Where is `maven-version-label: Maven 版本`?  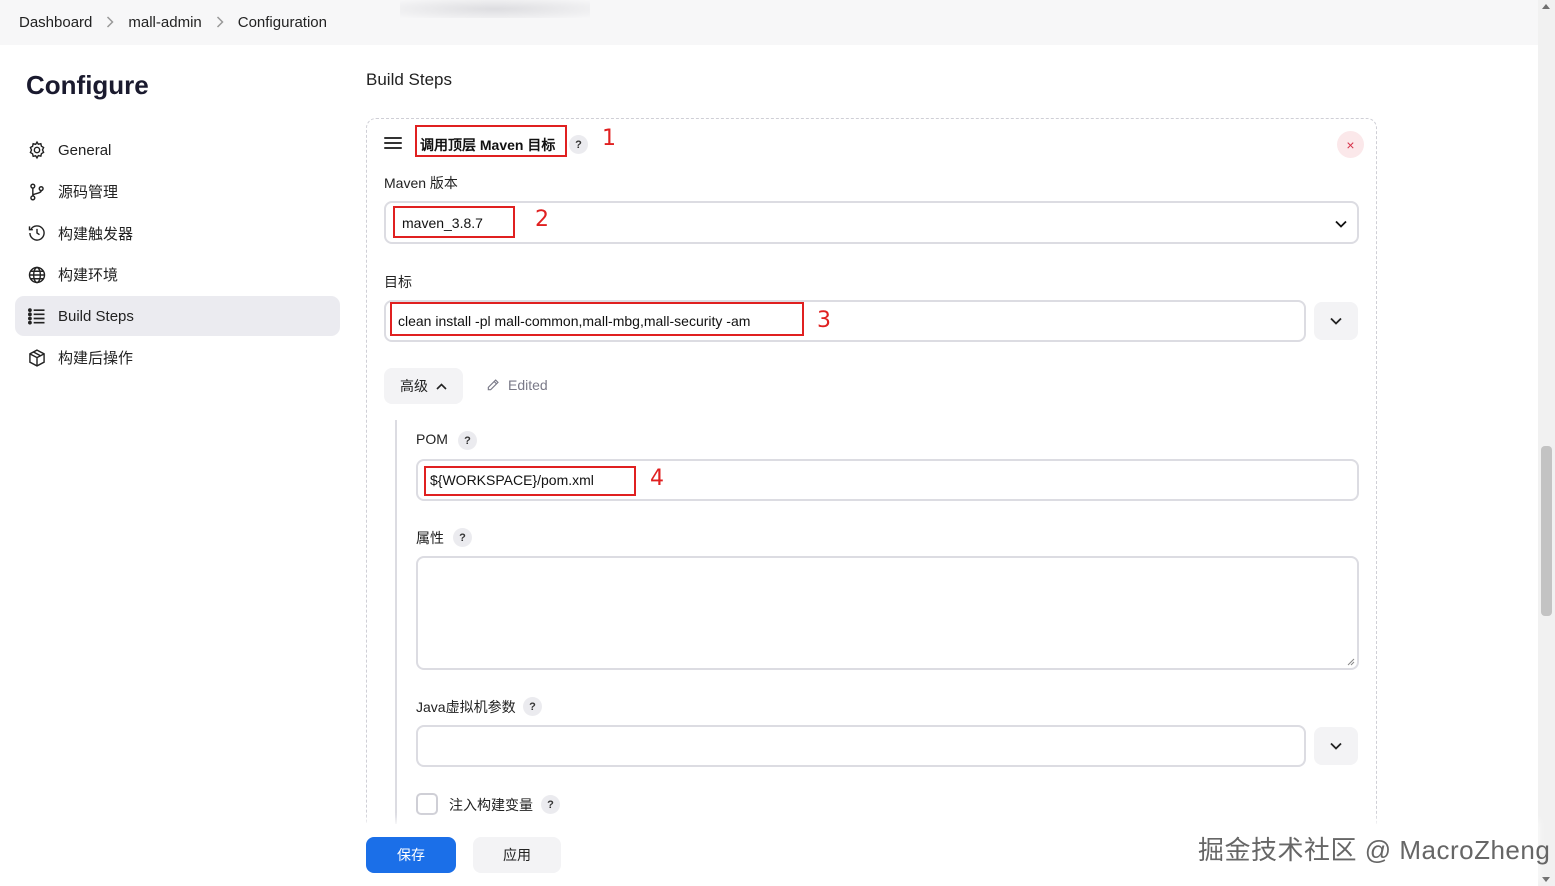 maven-version-label: Maven 版本 is located at coordinates (421, 183).